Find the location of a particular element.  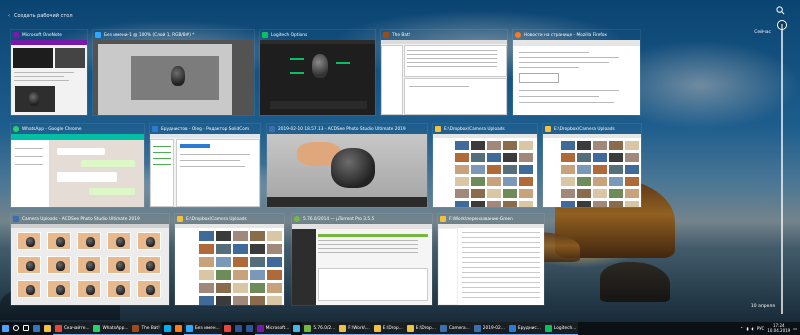

onenote-icon is located at coordinates (260, 328).